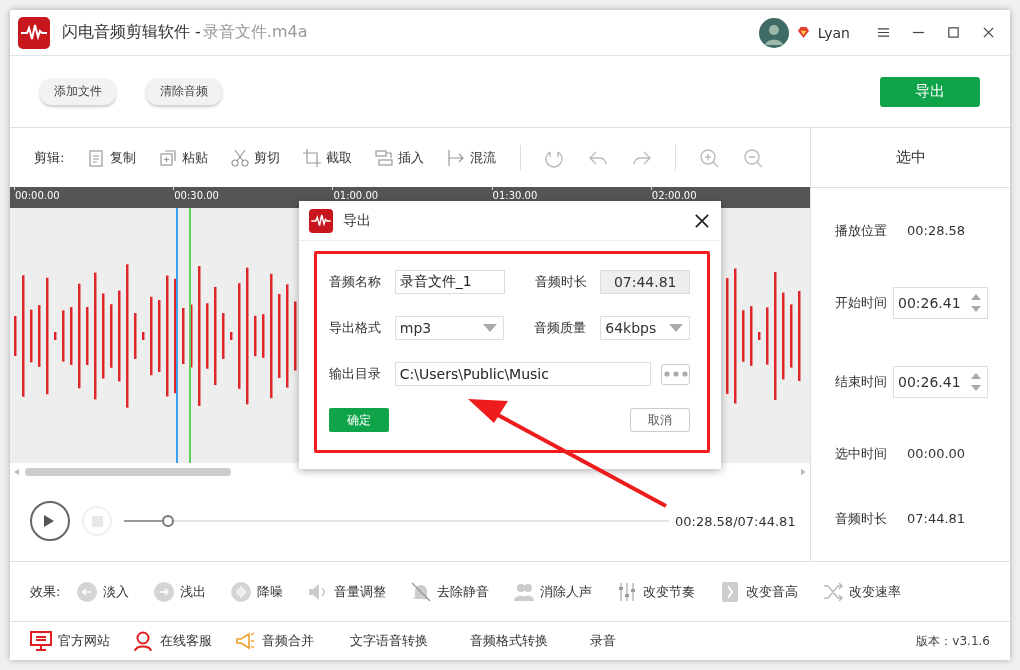 Image resolution: width=1020 pixels, height=670 pixels. What do you see at coordinates (329, 157) in the screenshot?
I see `edit-tool-button: 截取` at bounding box center [329, 157].